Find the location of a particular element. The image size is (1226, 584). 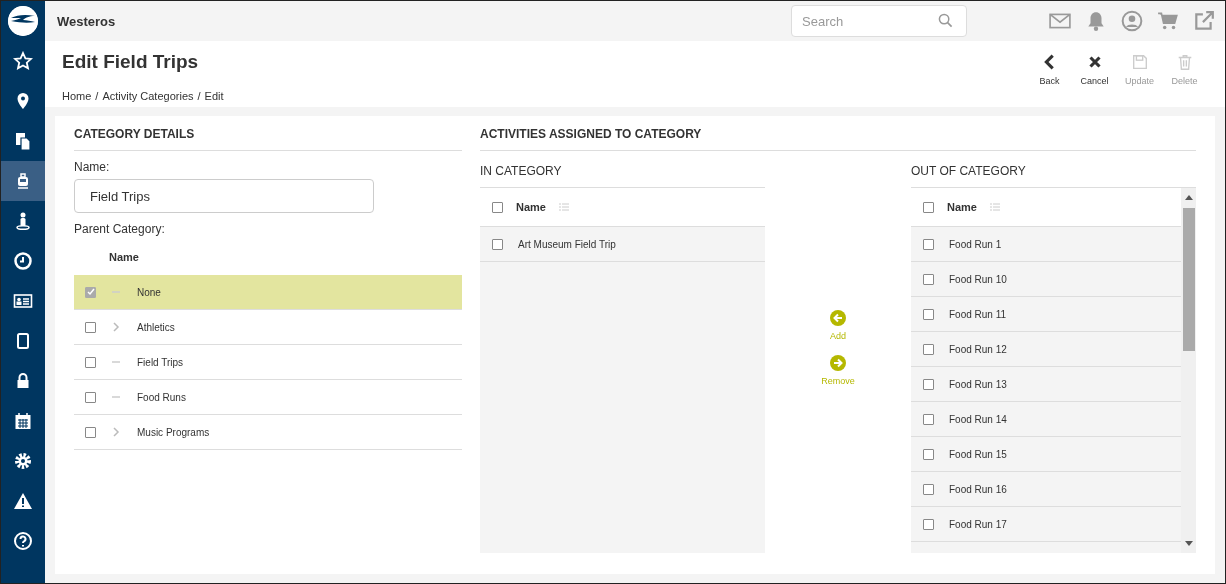

tree-row: Music Programs is located at coordinates (268, 432).